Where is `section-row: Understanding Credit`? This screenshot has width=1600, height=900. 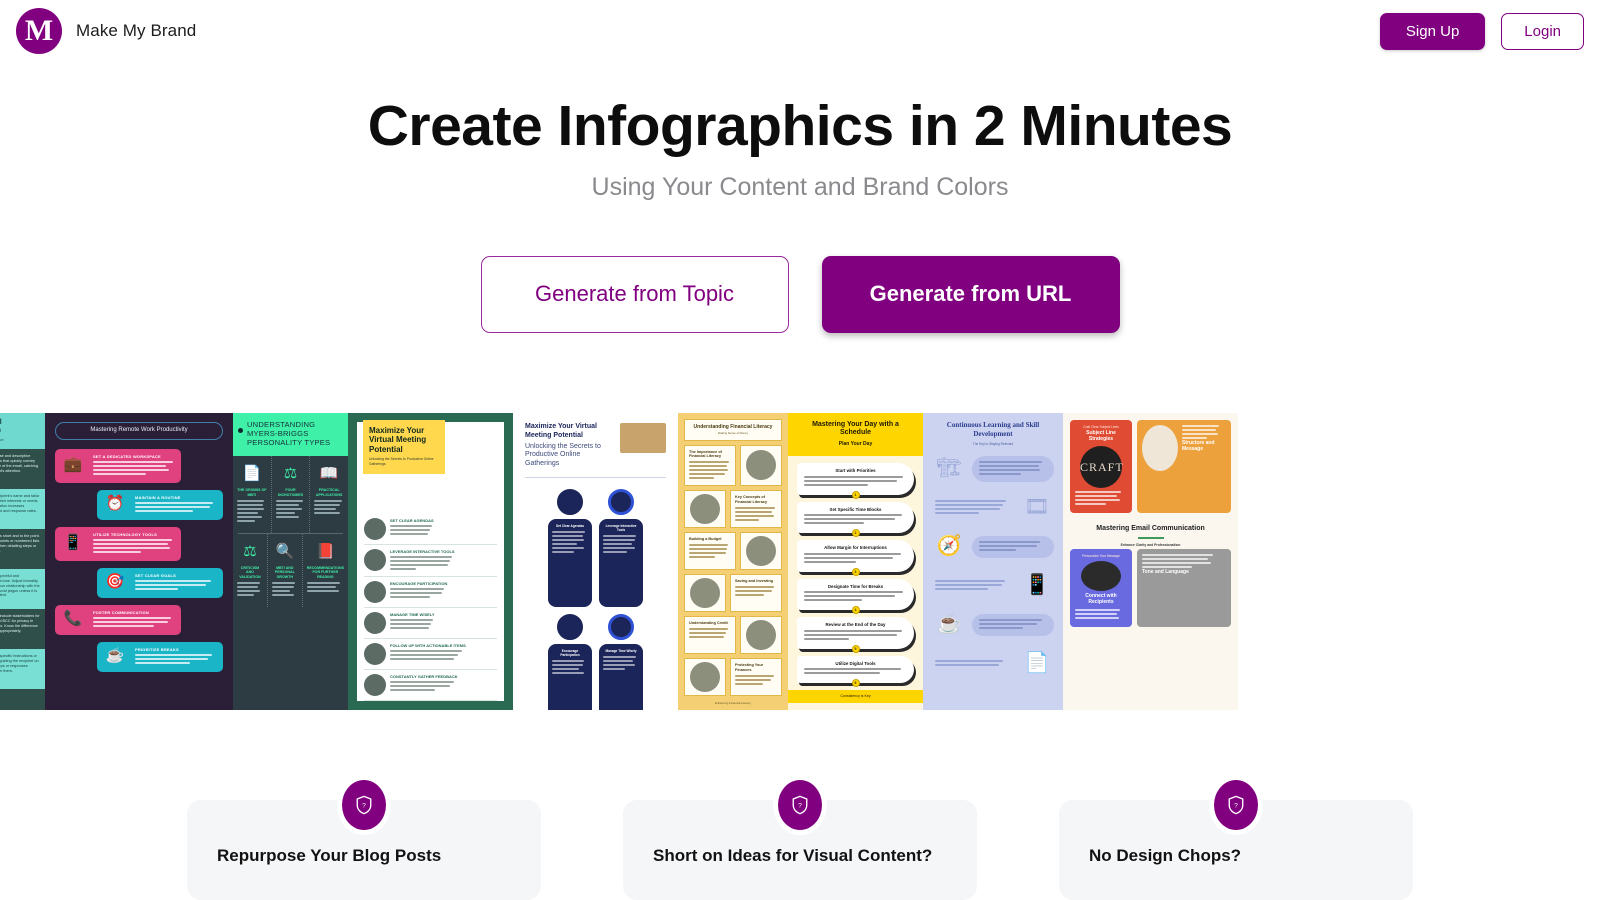
section-row: Understanding Credit is located at coordinates (733, 635).